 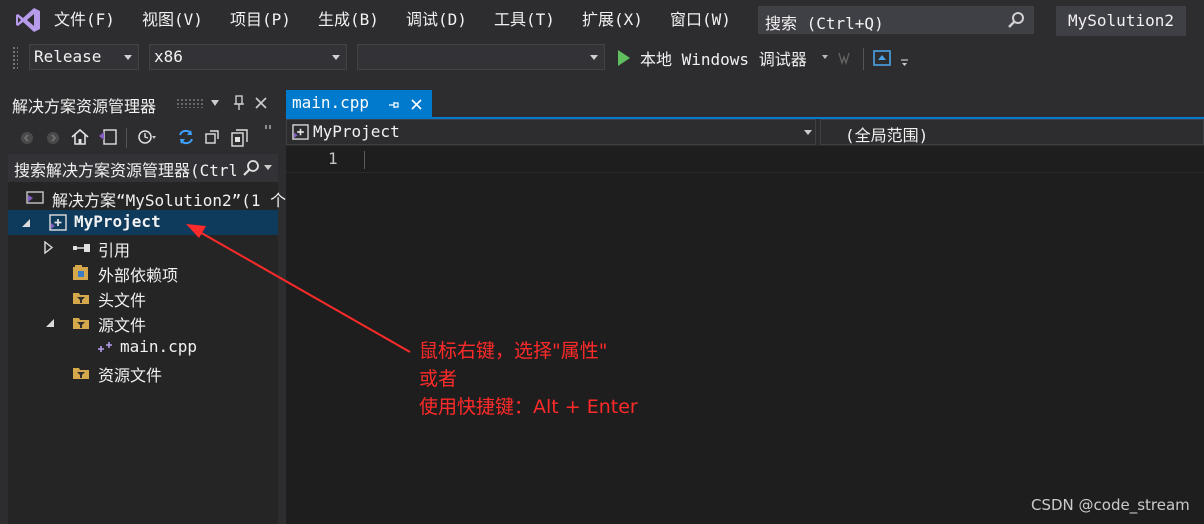 What do you see at coordinates (887, 135) in the screenshot?
I see `global-scope-value: (全局范围)` at bounding box center [887, 135].